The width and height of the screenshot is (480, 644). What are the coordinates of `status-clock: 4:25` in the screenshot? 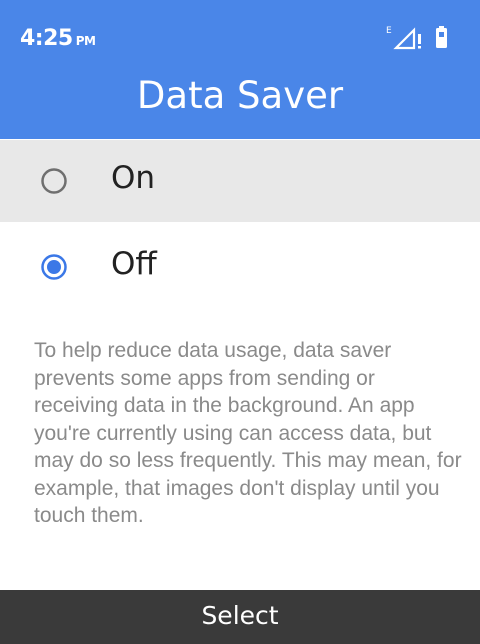 It's located at (46, 38).